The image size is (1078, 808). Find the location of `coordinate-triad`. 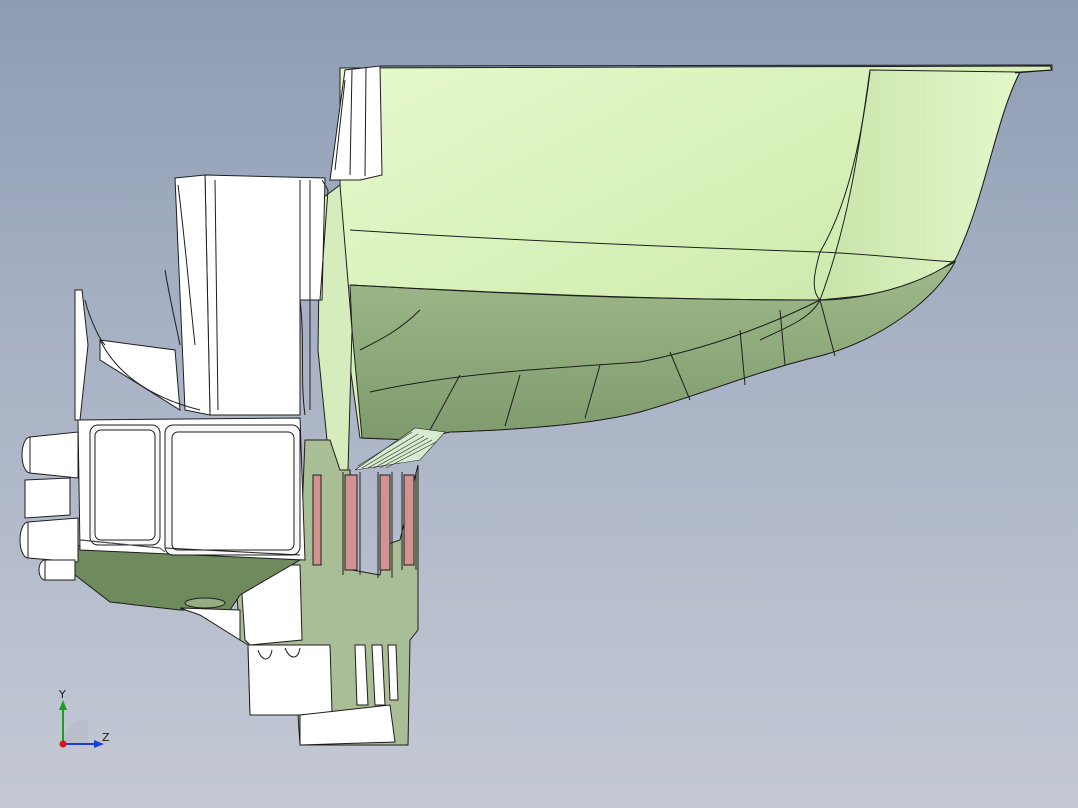

coordinate-triad is located at coordinates (81, 724).